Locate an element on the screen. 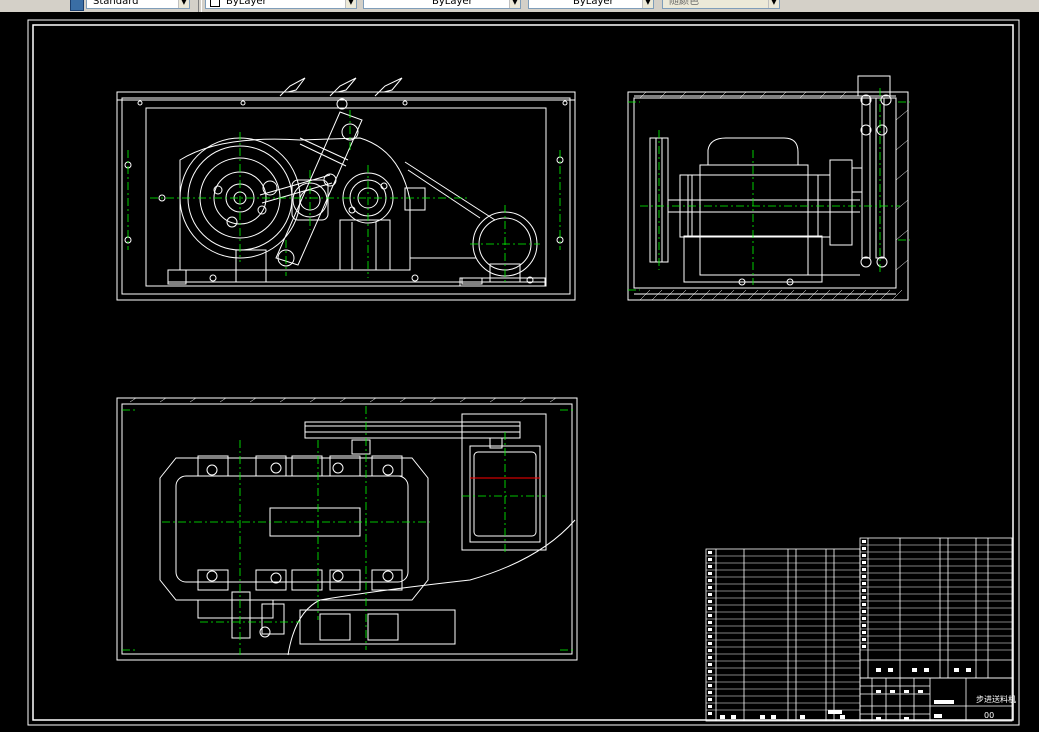  toolbar-separator is located at coordinates (200, 6).